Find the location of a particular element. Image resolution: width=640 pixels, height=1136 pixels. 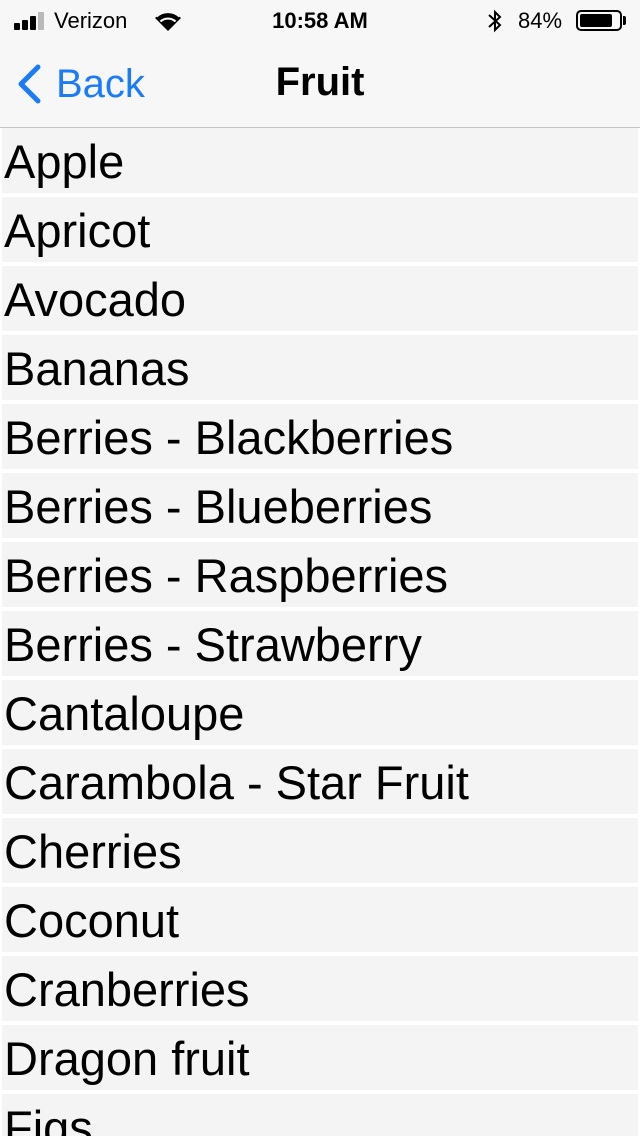

list-item: Carambola - Star Fruit is located at coordinates (320, 781).